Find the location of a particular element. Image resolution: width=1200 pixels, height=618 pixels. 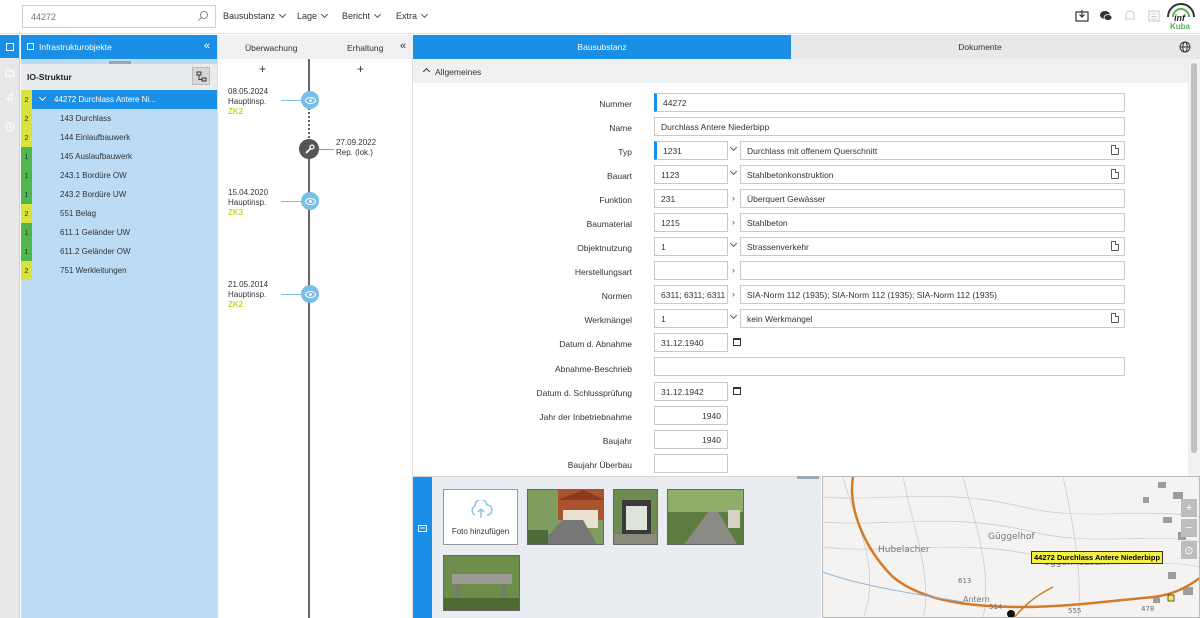

baumaterial-text-field: Stahlbeton is located at coordinates (932, 222).